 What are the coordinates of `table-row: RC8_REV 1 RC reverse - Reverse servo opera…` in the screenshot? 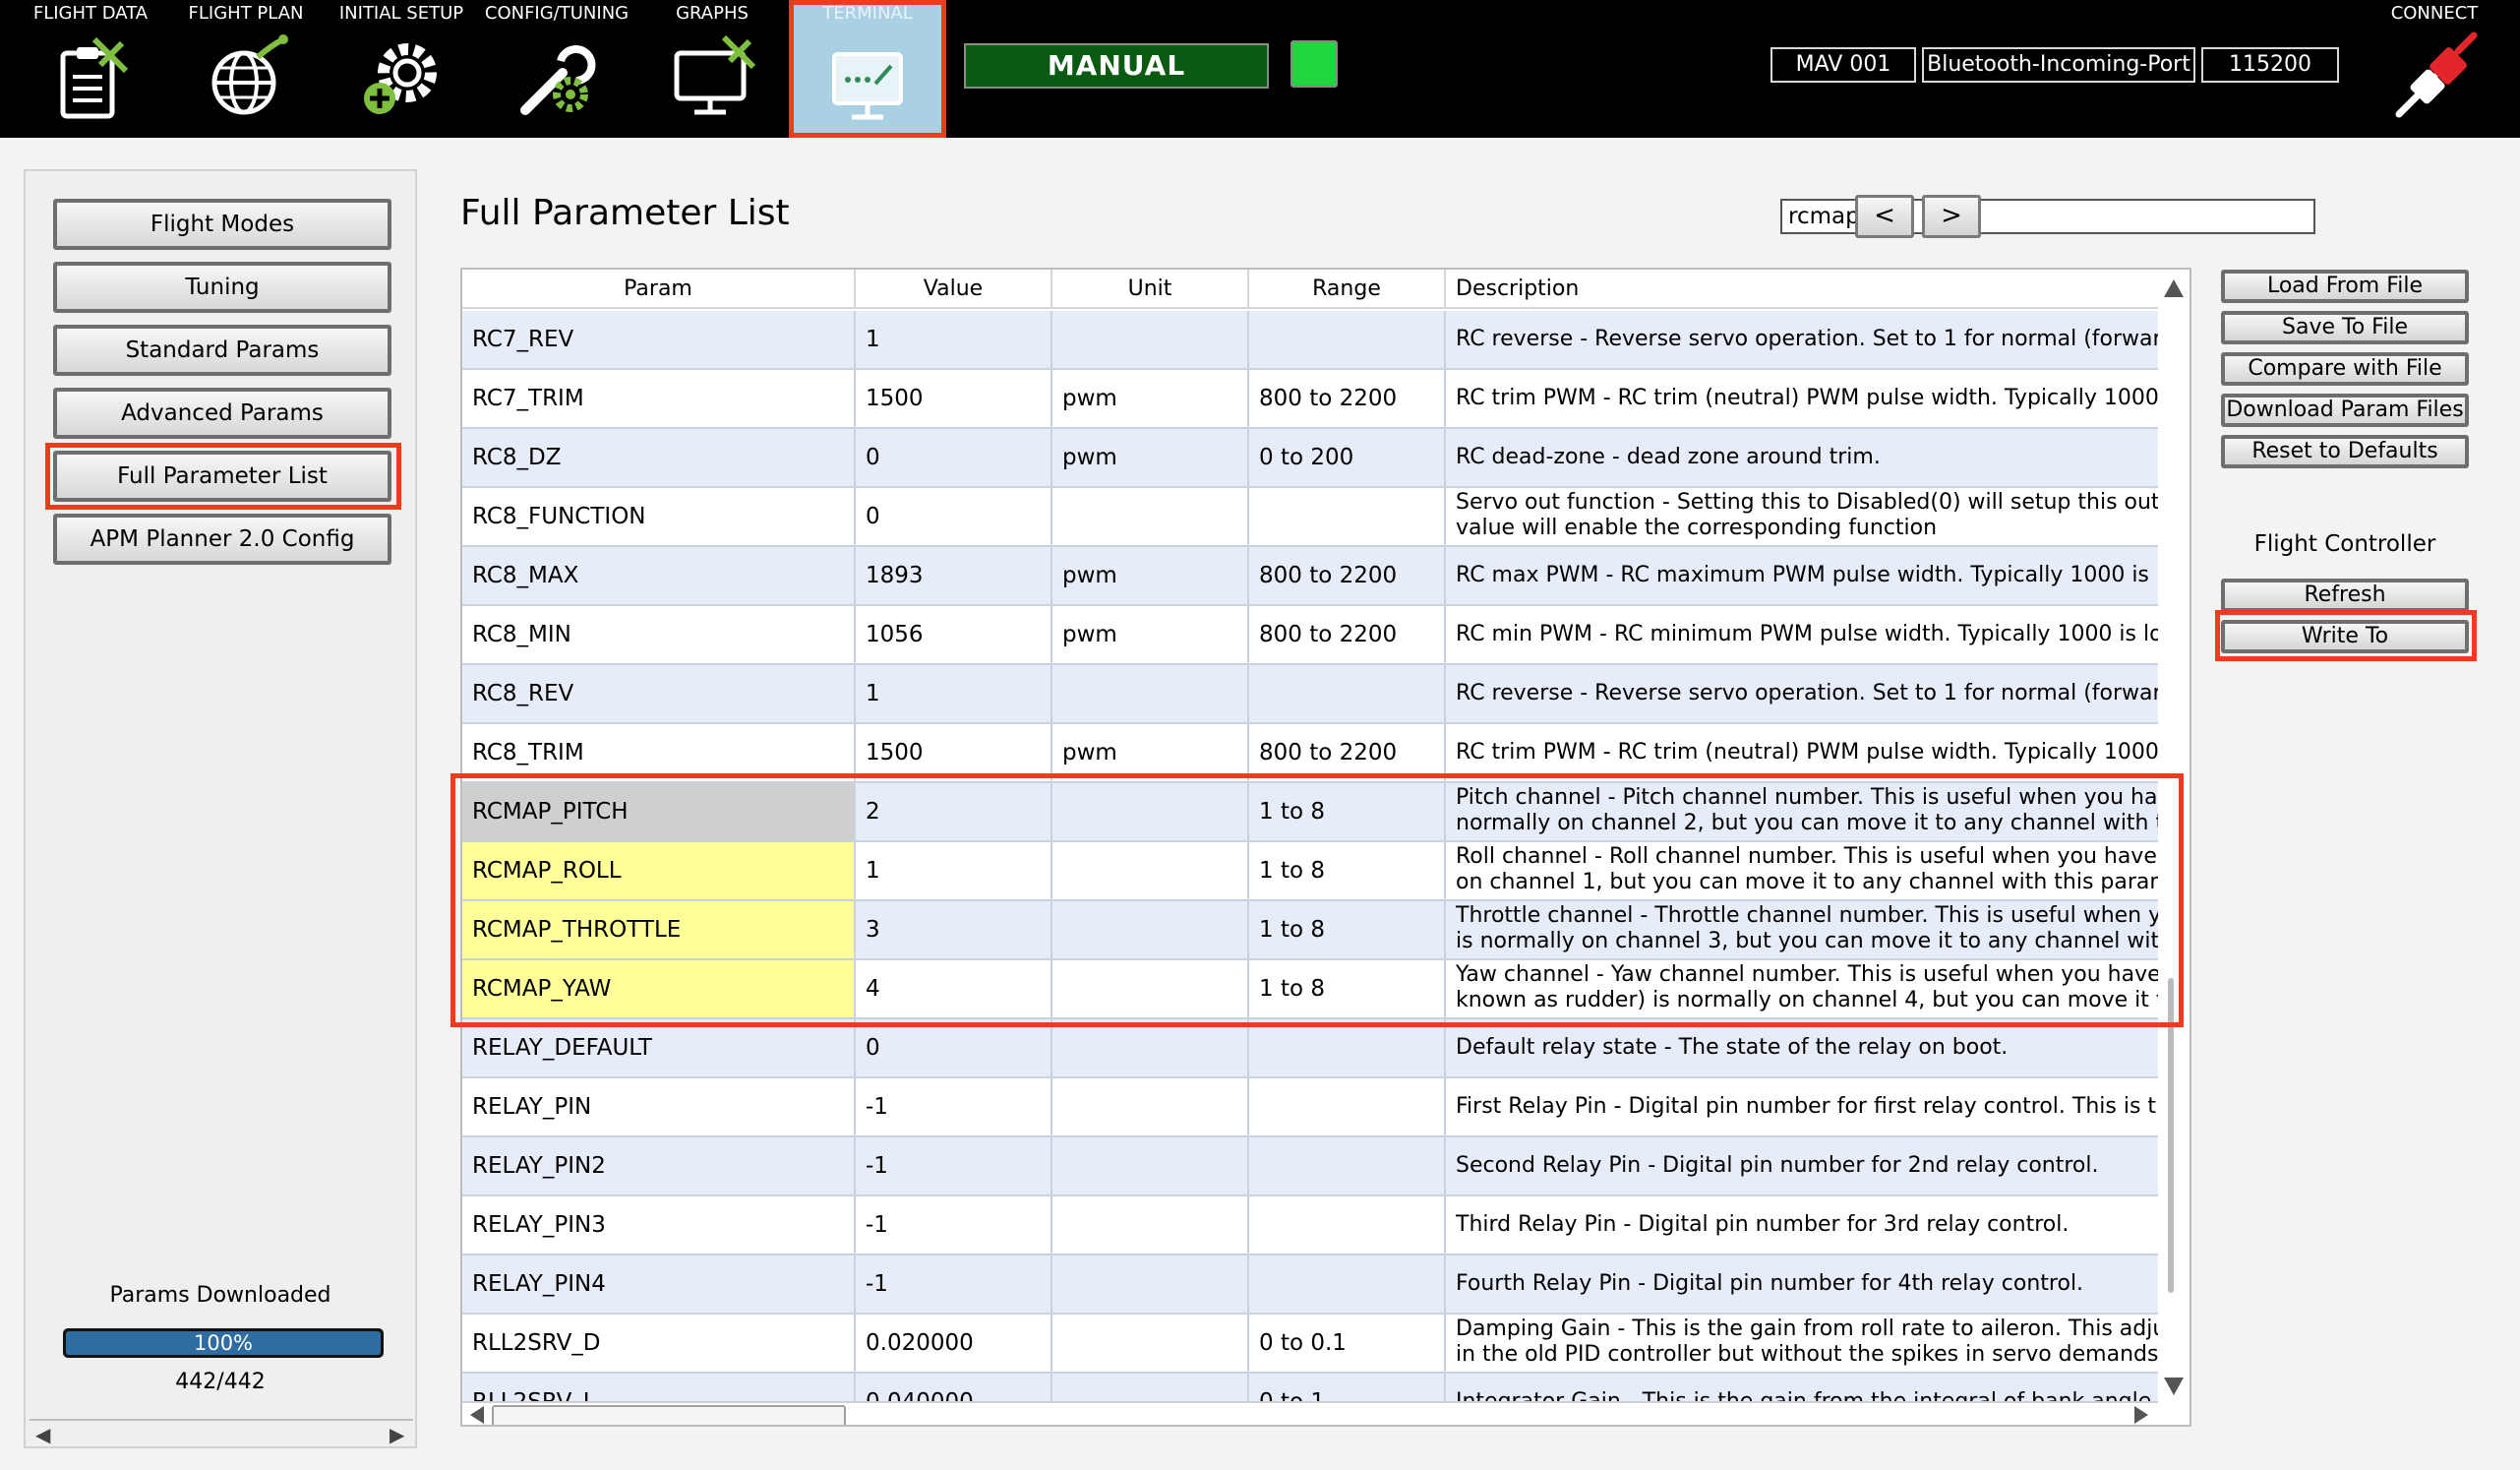 It's located at (1310, 694).